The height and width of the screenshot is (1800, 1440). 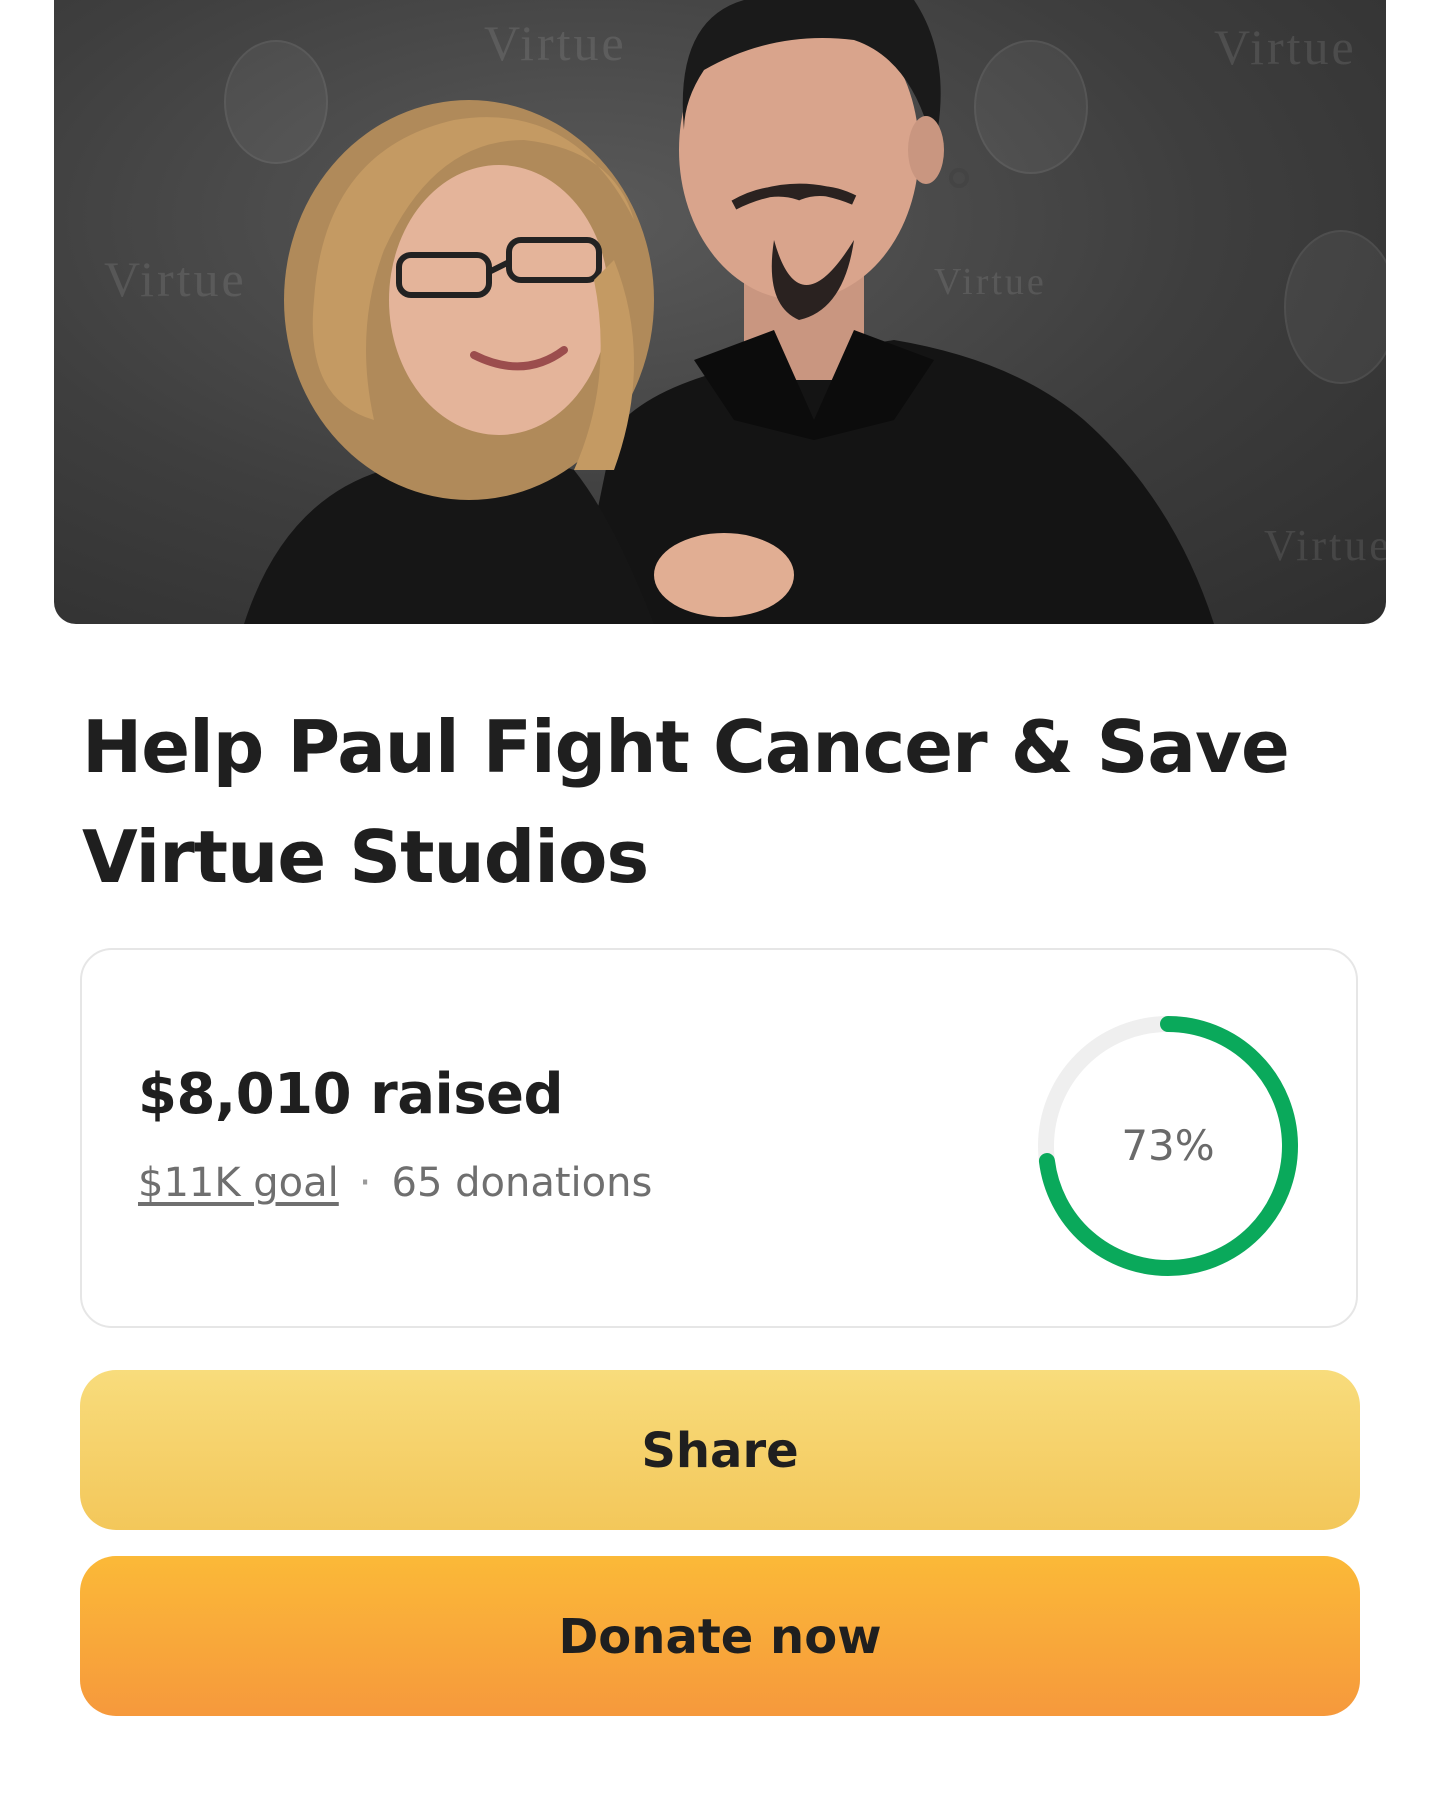 What do you see at coordinates (720, 1450) in the screenshot?
I see `share-button: Share` at bounding box center [720, 1450].